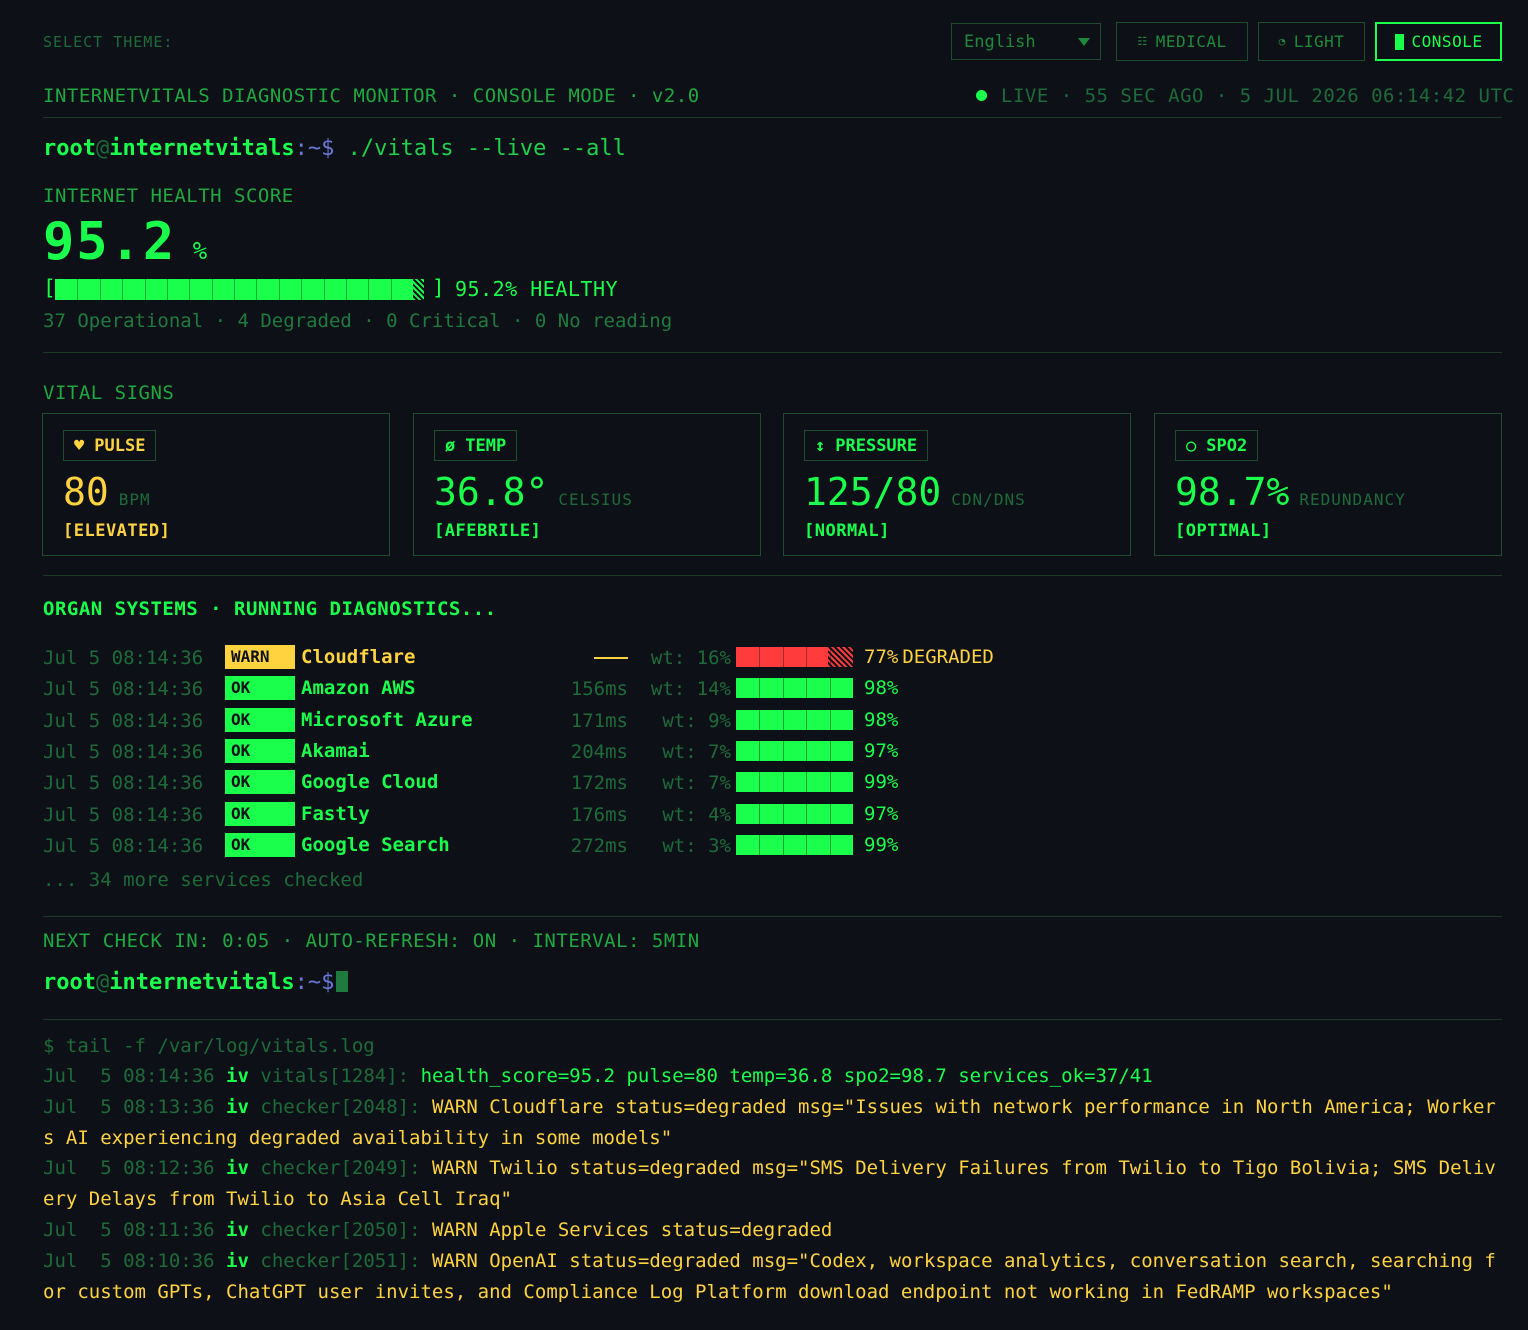 This screenshot has height=1330, width=1528. I want to click on language-select: English, so click(1026, 41).